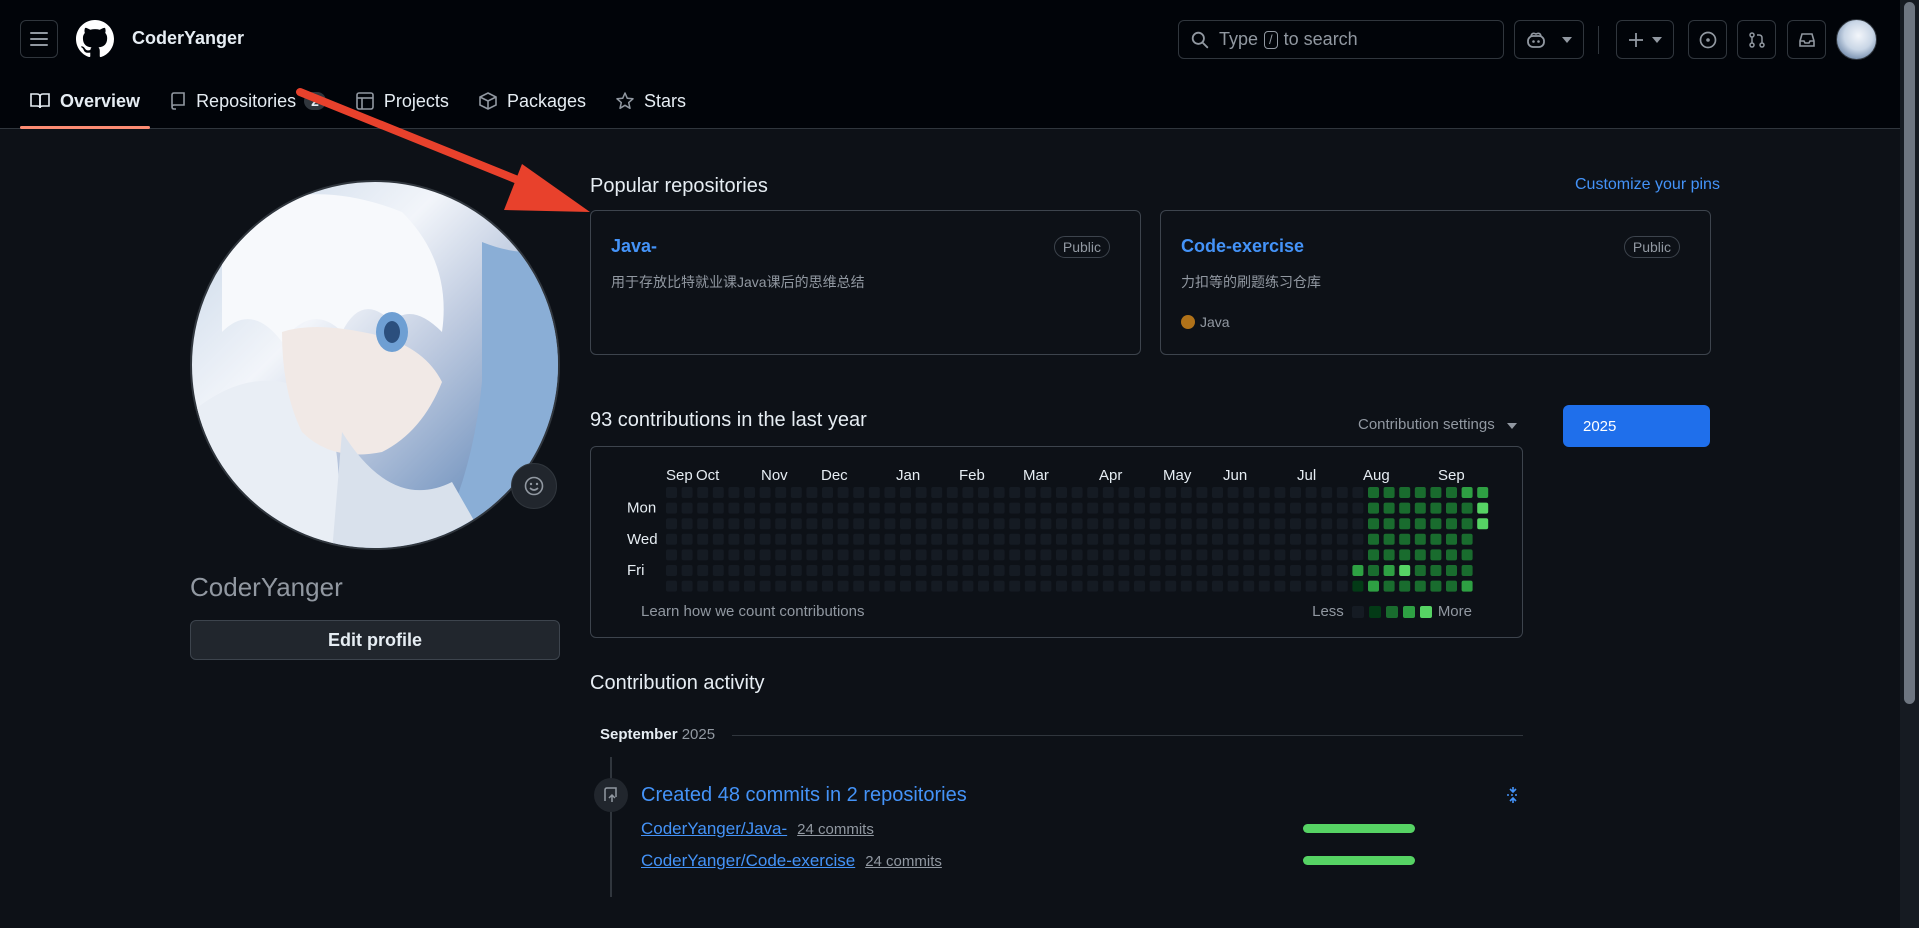 The height and width of the screenshot is (928, 1919). Describe the element at coordinates (634, 246) in the screenshot. I see `repo-card-name: Java-` at that location.